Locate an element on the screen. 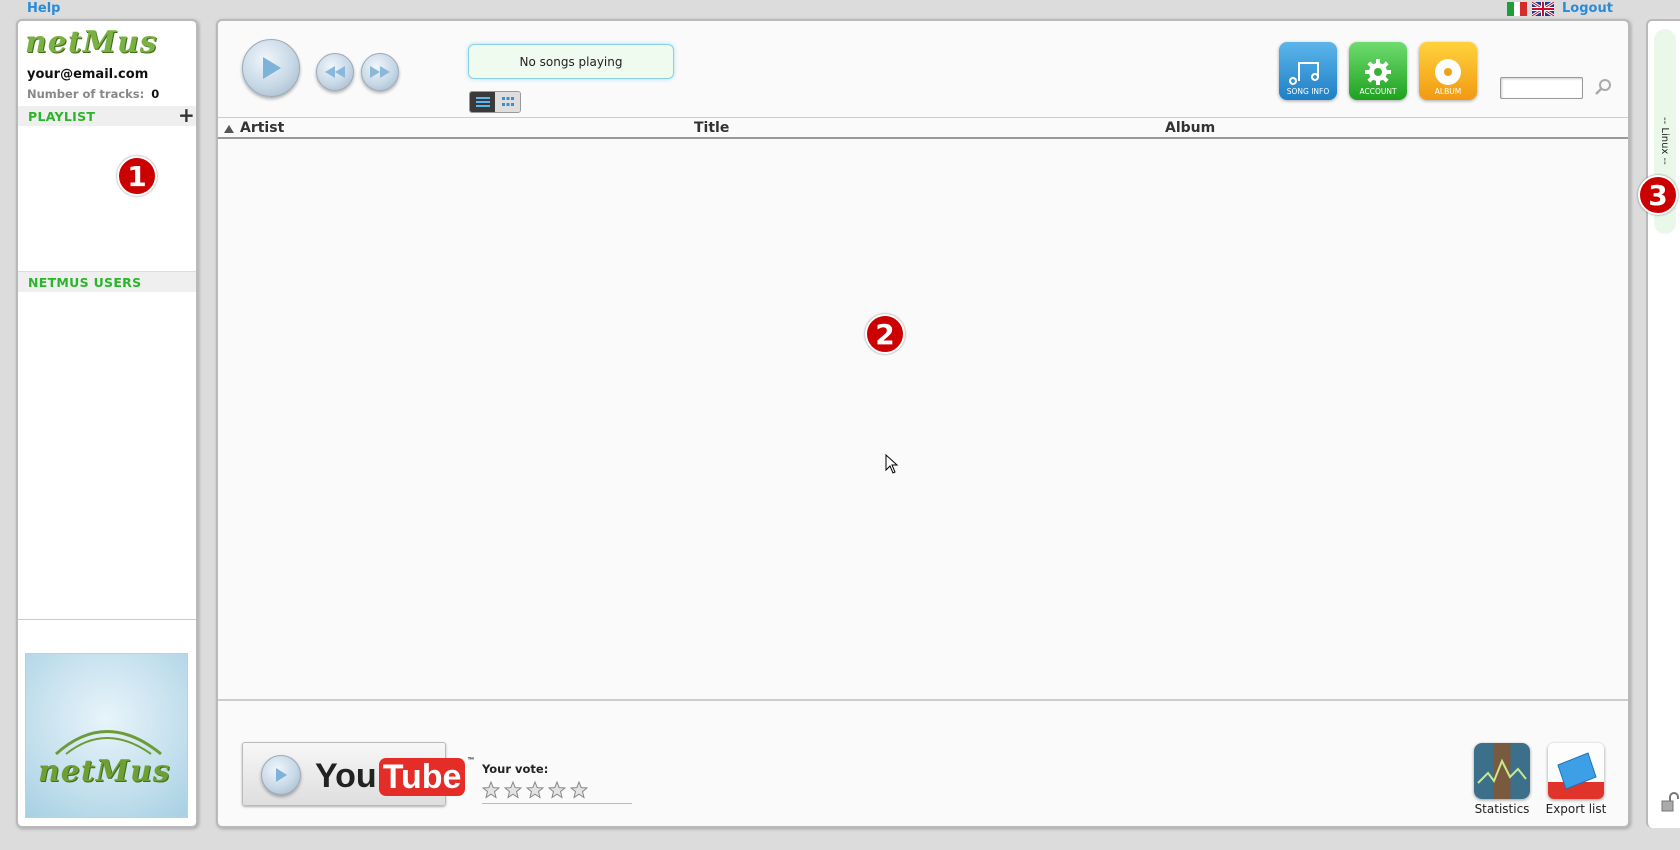 The height and width of the screenshot is (850, 1680). youtube-play-button is located at coordinates (281, 775).